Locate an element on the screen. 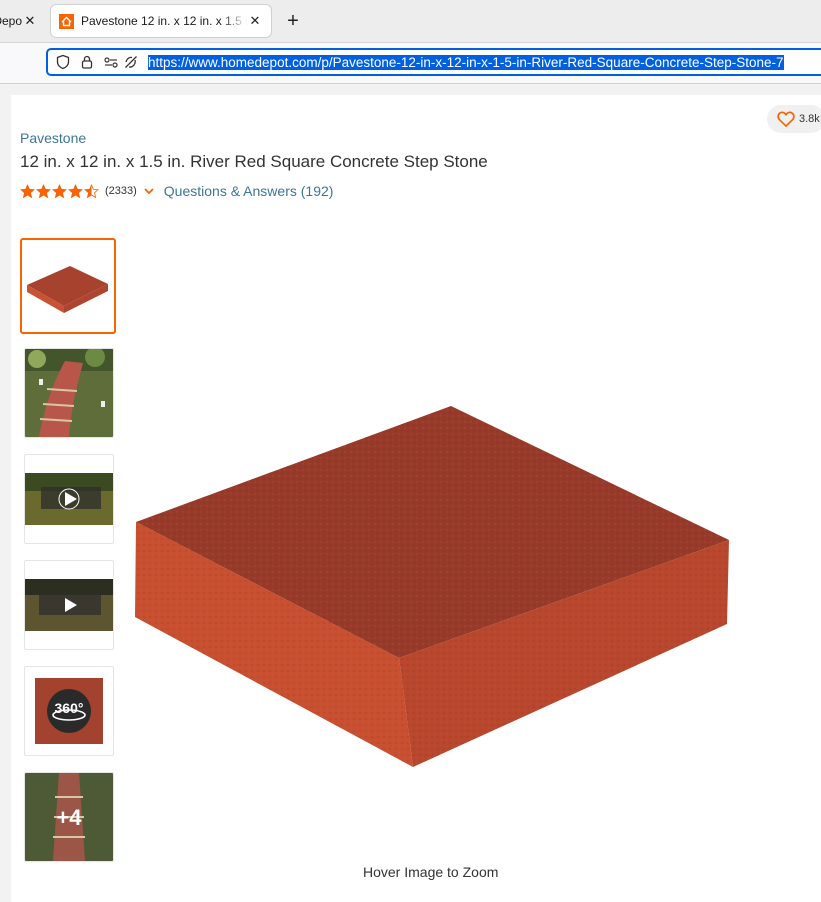  thumbnail-walkway-photo is located at coordinates (69, 393).